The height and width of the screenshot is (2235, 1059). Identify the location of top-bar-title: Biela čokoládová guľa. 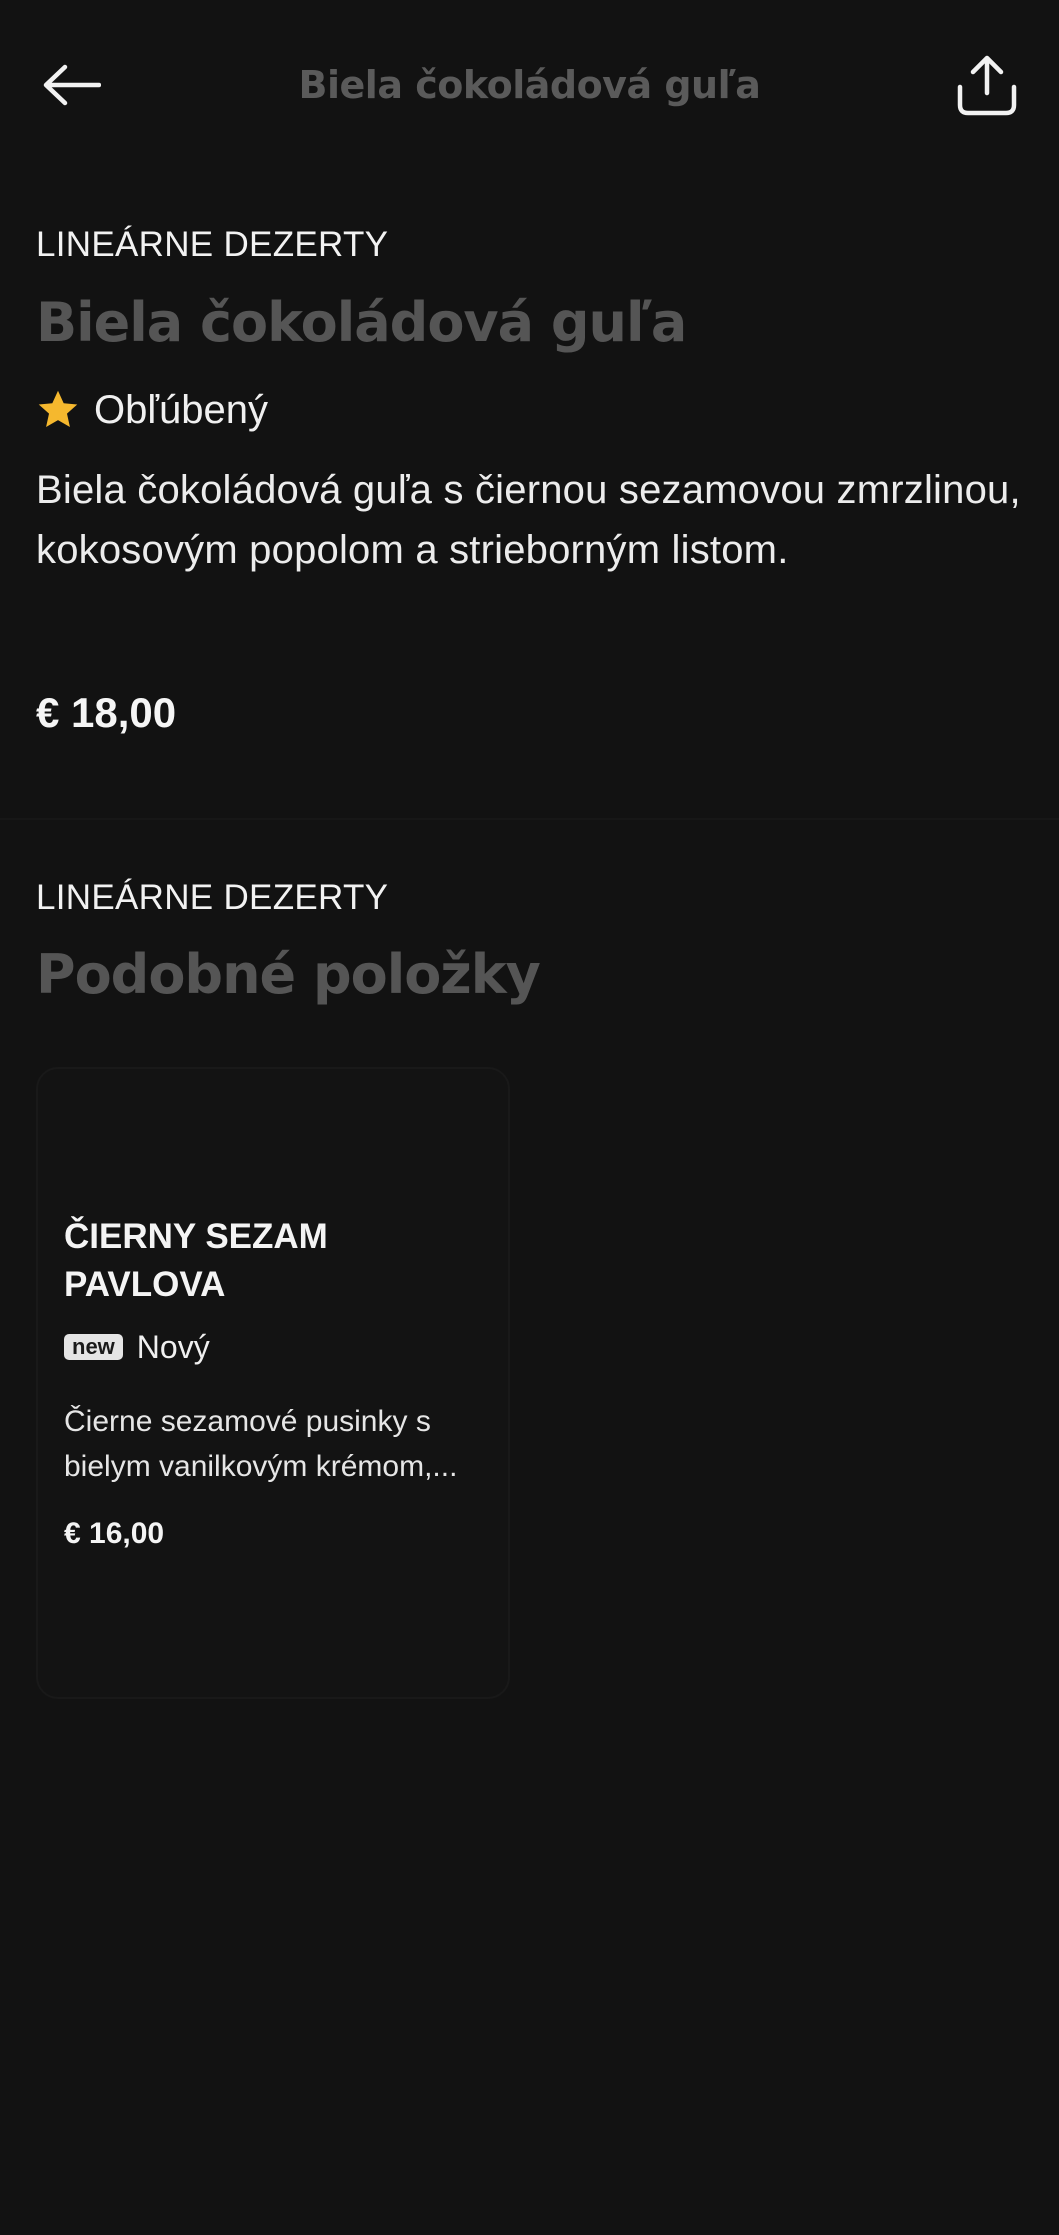
(529, 85).